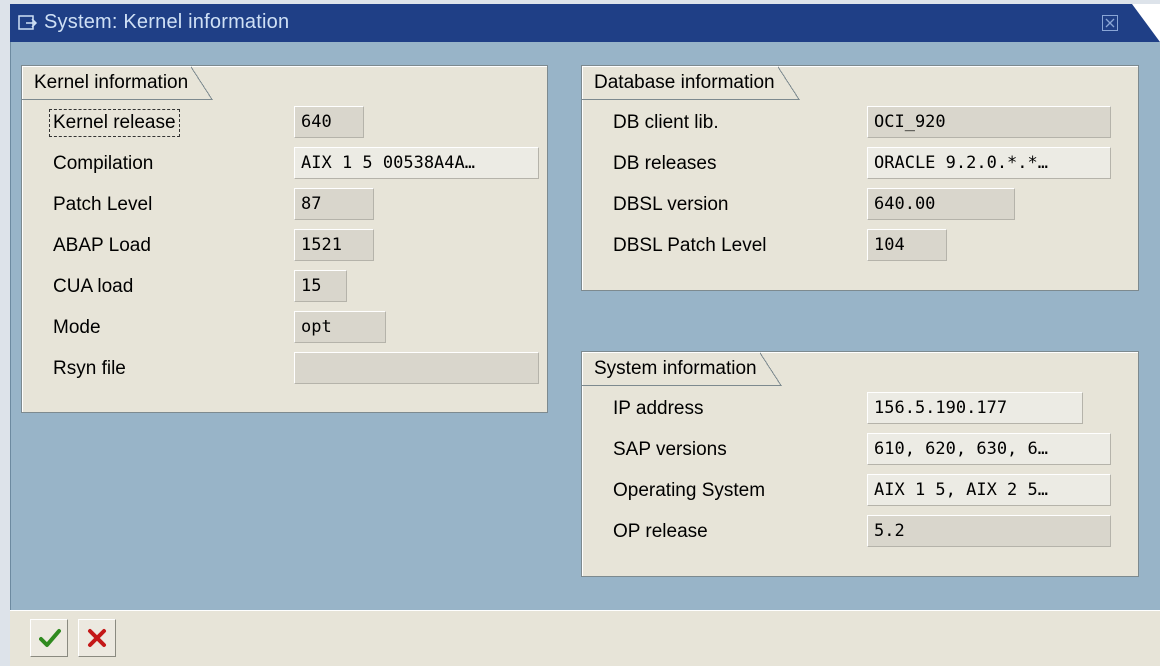 The width and height of the screenshot is (1160, 666). What do you see at coordinates (89, 368) in the screenshot?
I see `rsyn-file-label: Rsyn file` at bounding box center [89, 368].